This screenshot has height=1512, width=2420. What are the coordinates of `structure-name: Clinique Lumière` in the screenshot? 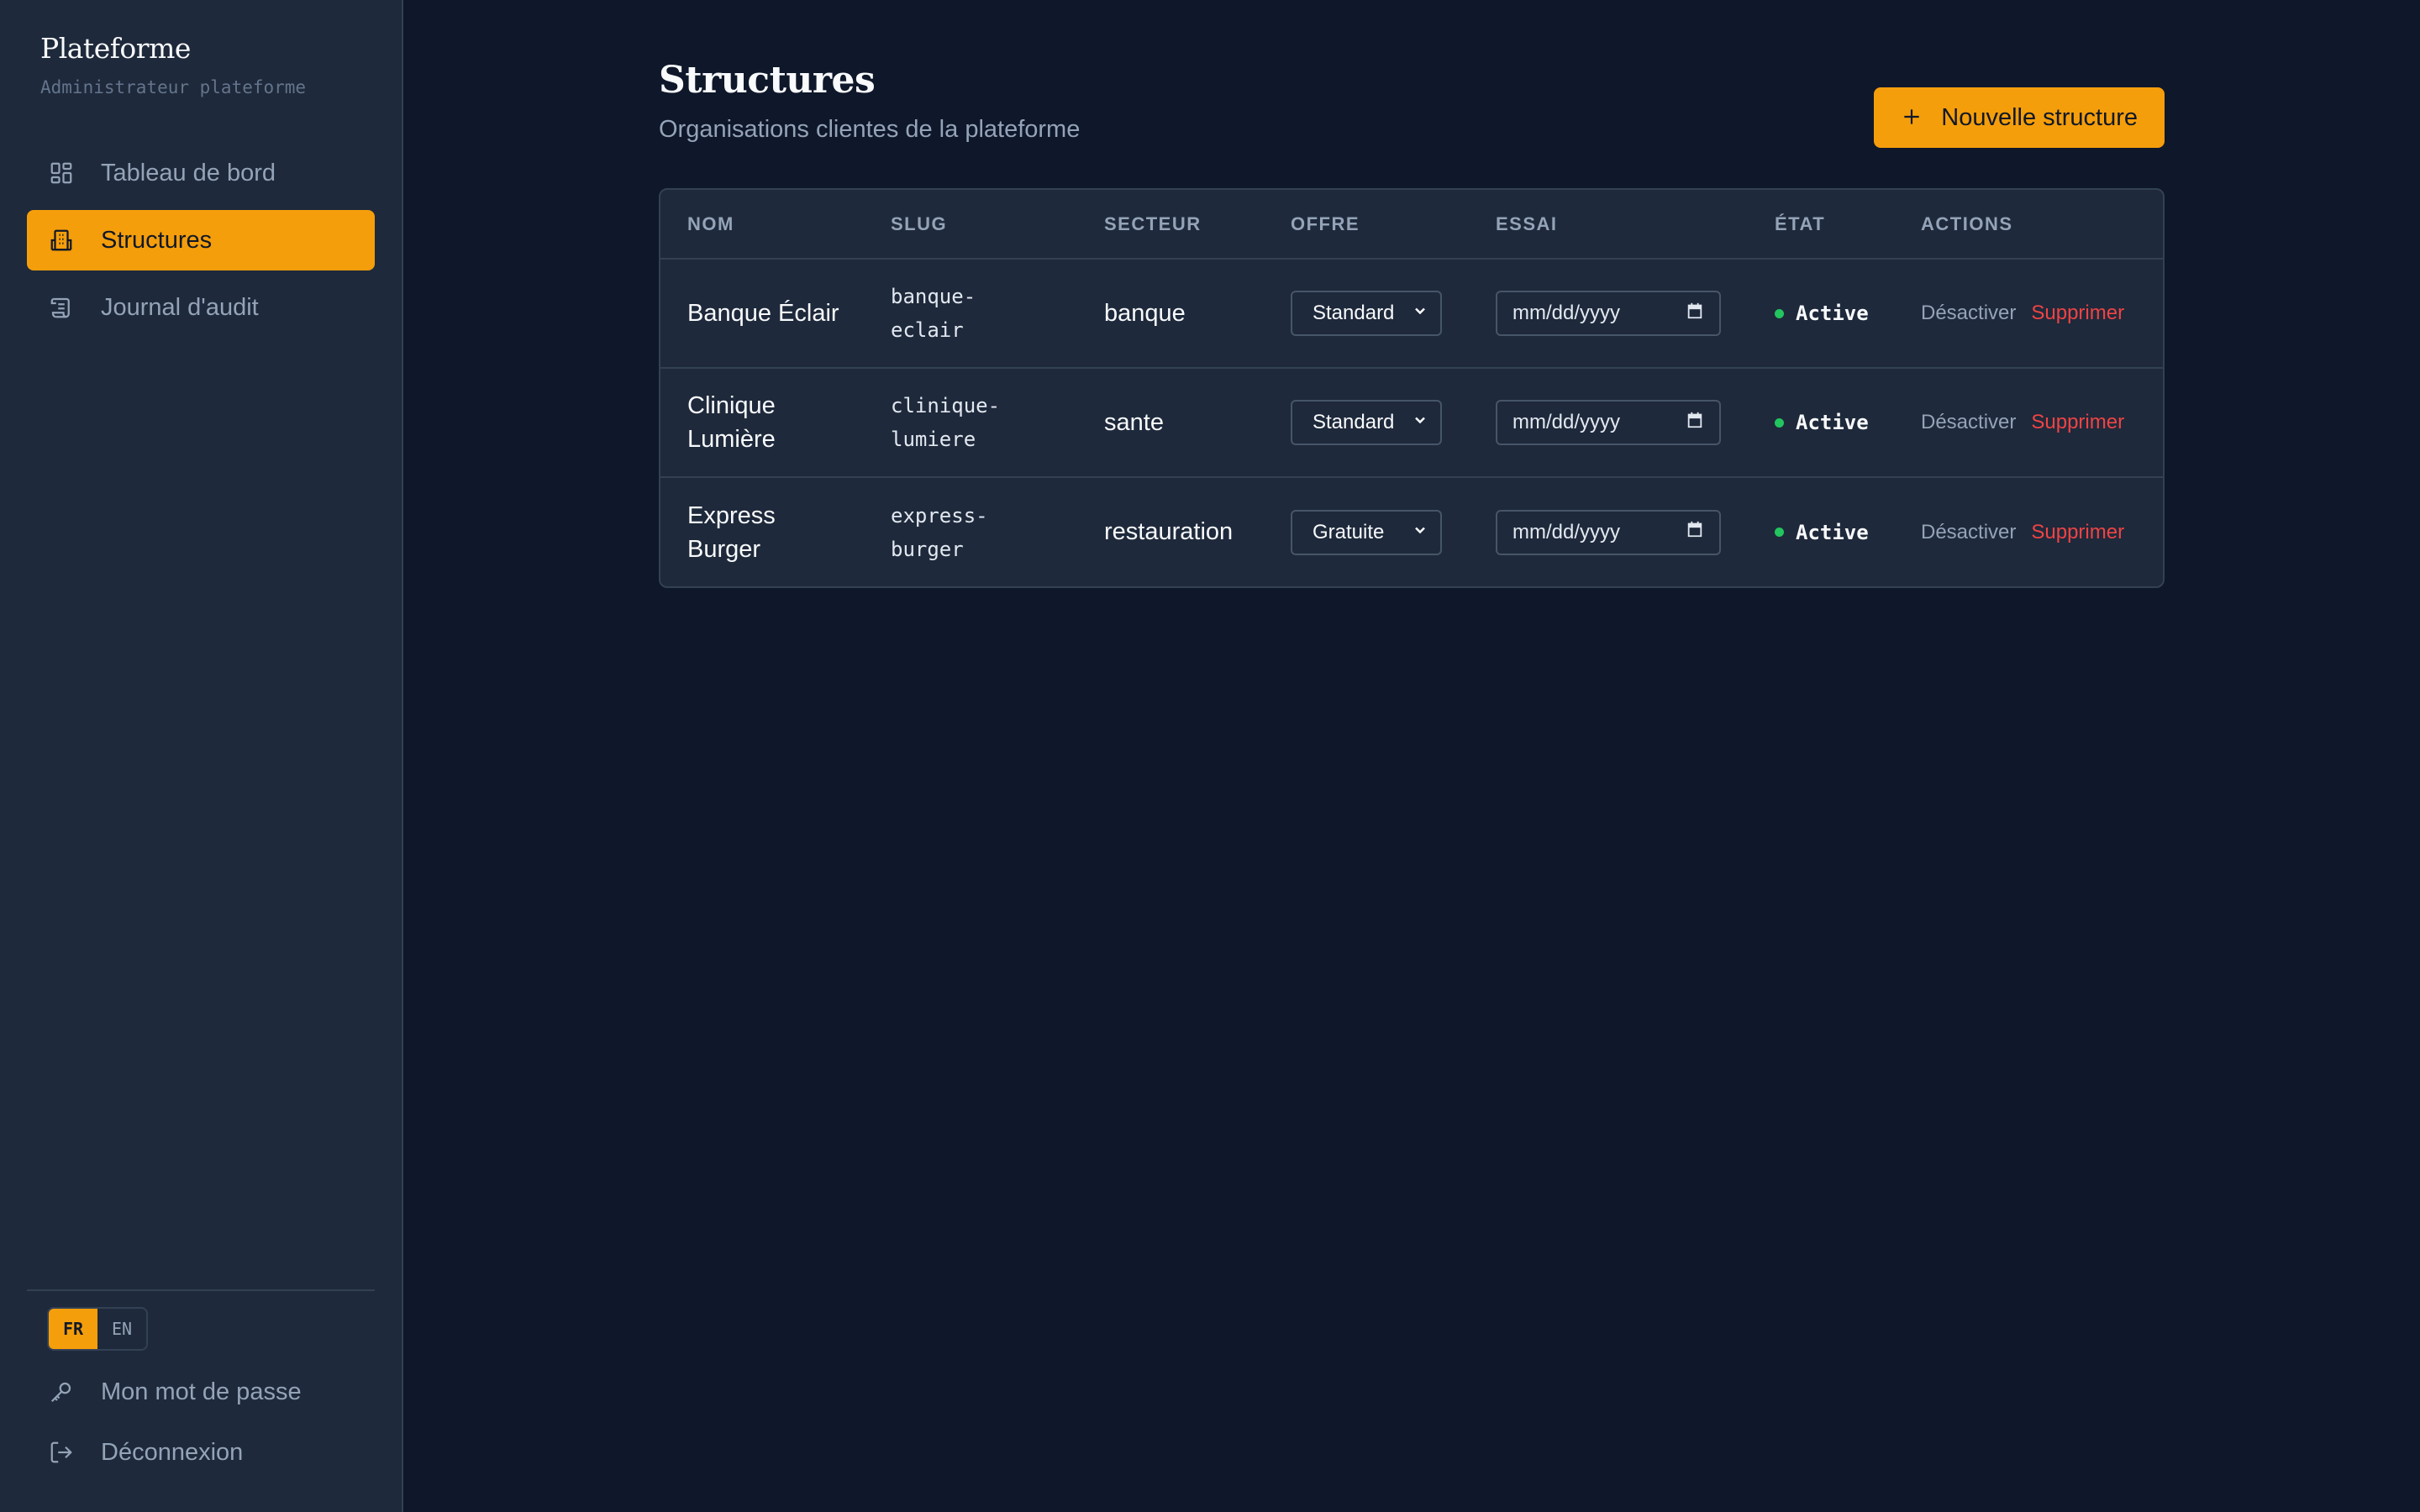 It's located at (732, 422).